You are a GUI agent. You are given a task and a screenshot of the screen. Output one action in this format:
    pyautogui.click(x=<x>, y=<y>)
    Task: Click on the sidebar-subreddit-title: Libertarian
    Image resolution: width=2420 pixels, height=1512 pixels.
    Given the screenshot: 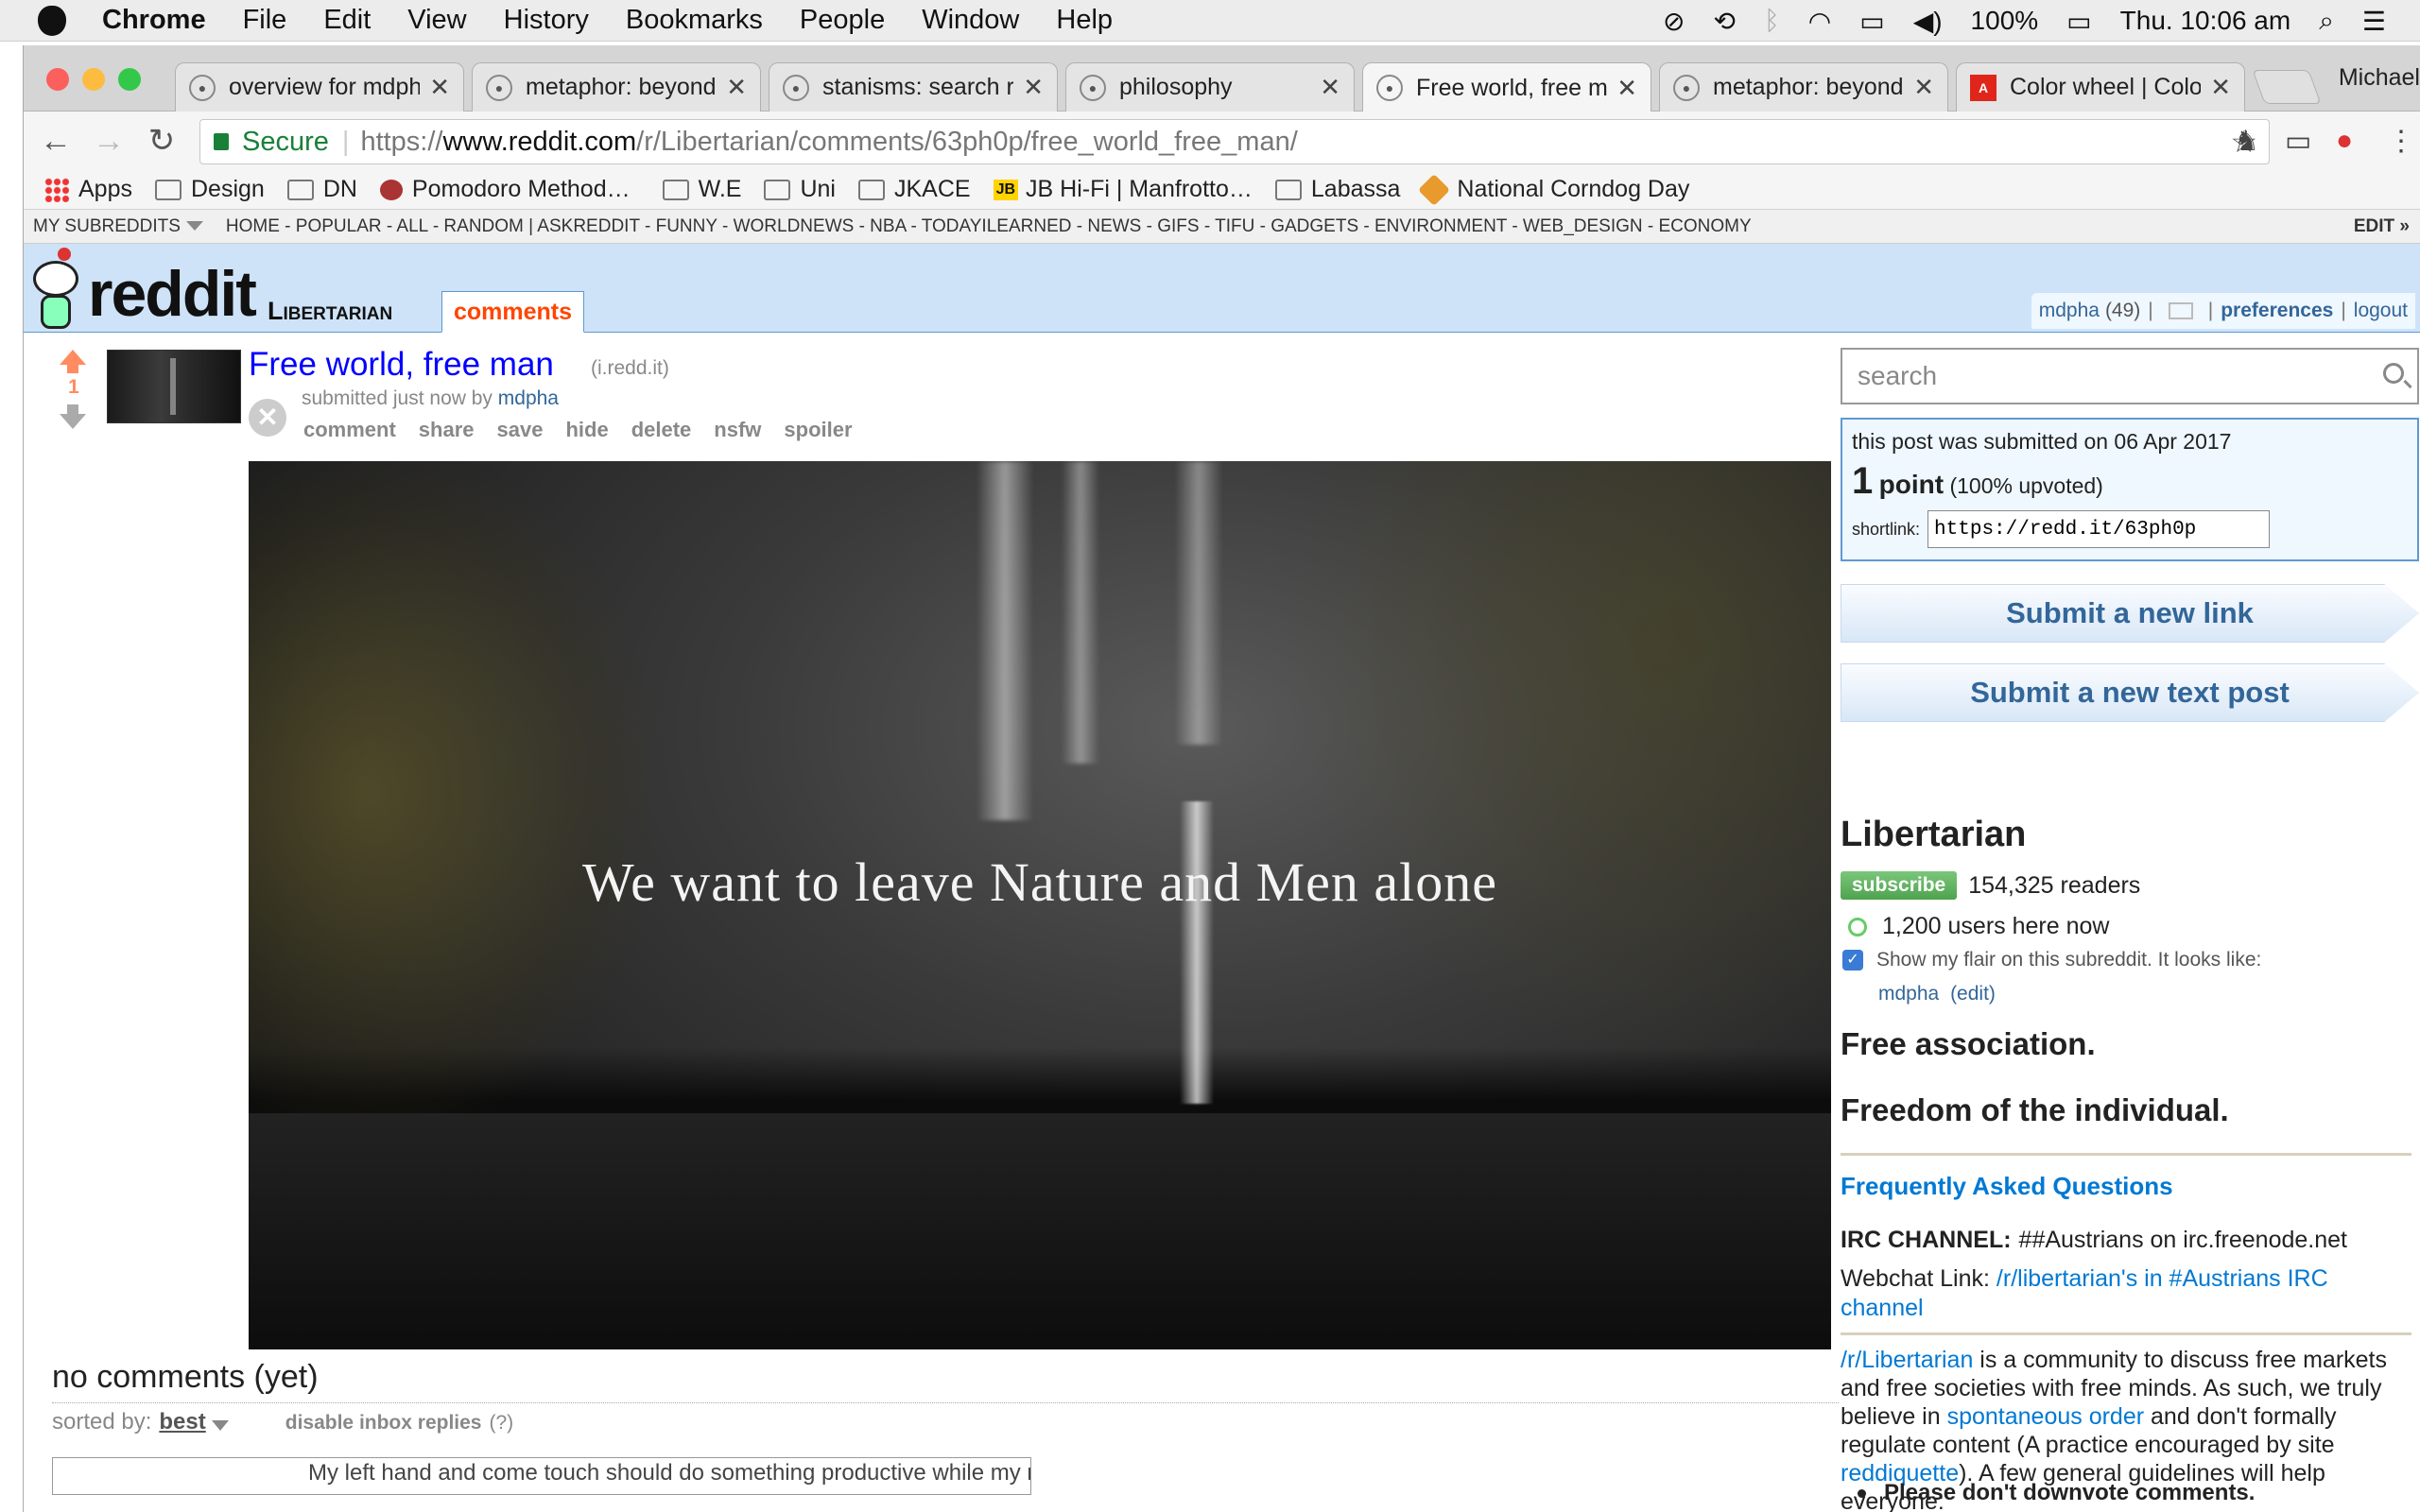 What is the action you would take?
    pyautogui.click(x=1933, y=835)
    